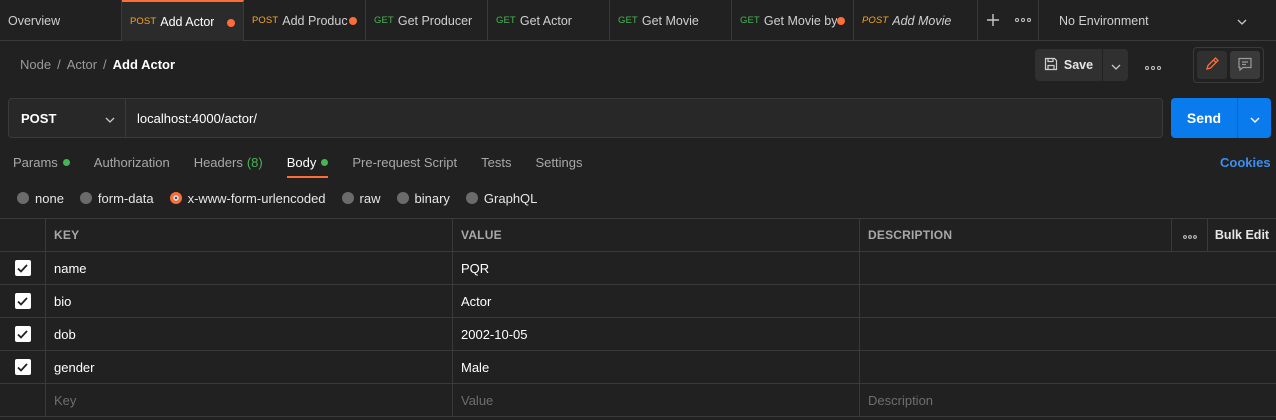 This screenshot has width=1276, height=420. What do you see at coordinates (49, 198) in the screenshot?
I see `radio-label: none` at bounding box center [49, 198].